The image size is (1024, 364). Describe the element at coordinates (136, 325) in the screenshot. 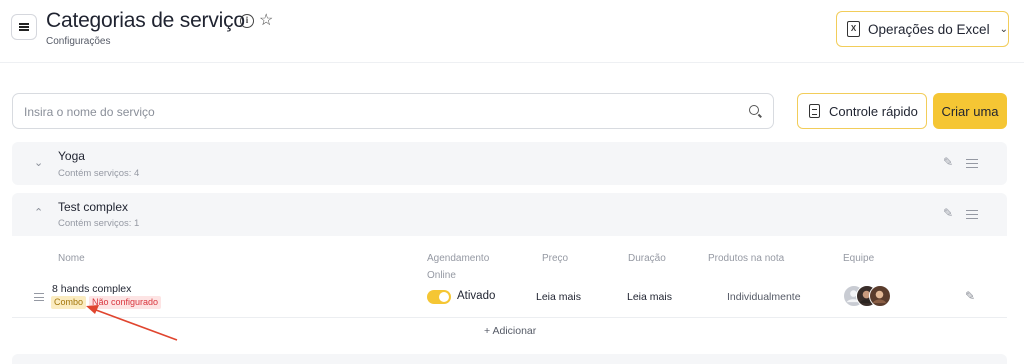

I see `annotation-arrow-line` at that location.